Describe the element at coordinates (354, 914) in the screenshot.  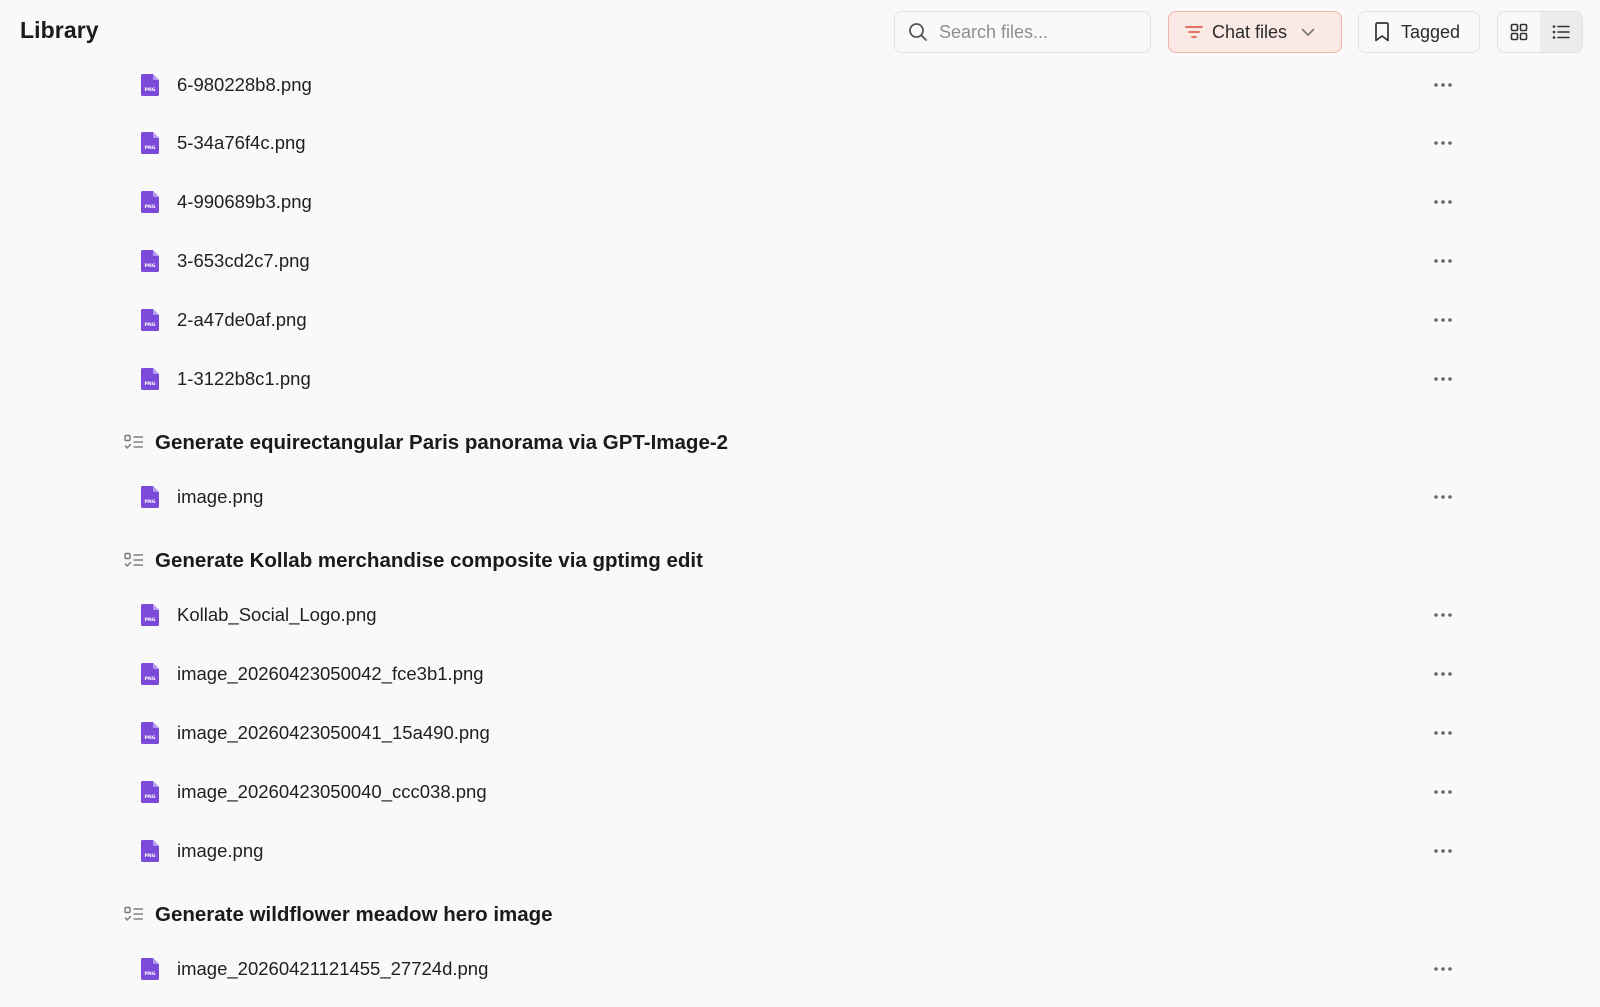
I see `chat-group-title: Generate wildflower meadow hero image` at that location.